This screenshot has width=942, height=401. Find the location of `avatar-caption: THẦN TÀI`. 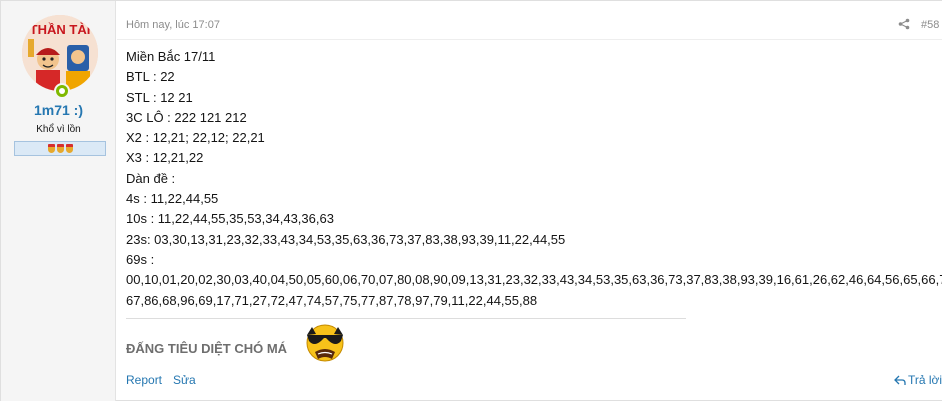

avatar-caption: THẦN TÀI is located at coordinates (60, 29).